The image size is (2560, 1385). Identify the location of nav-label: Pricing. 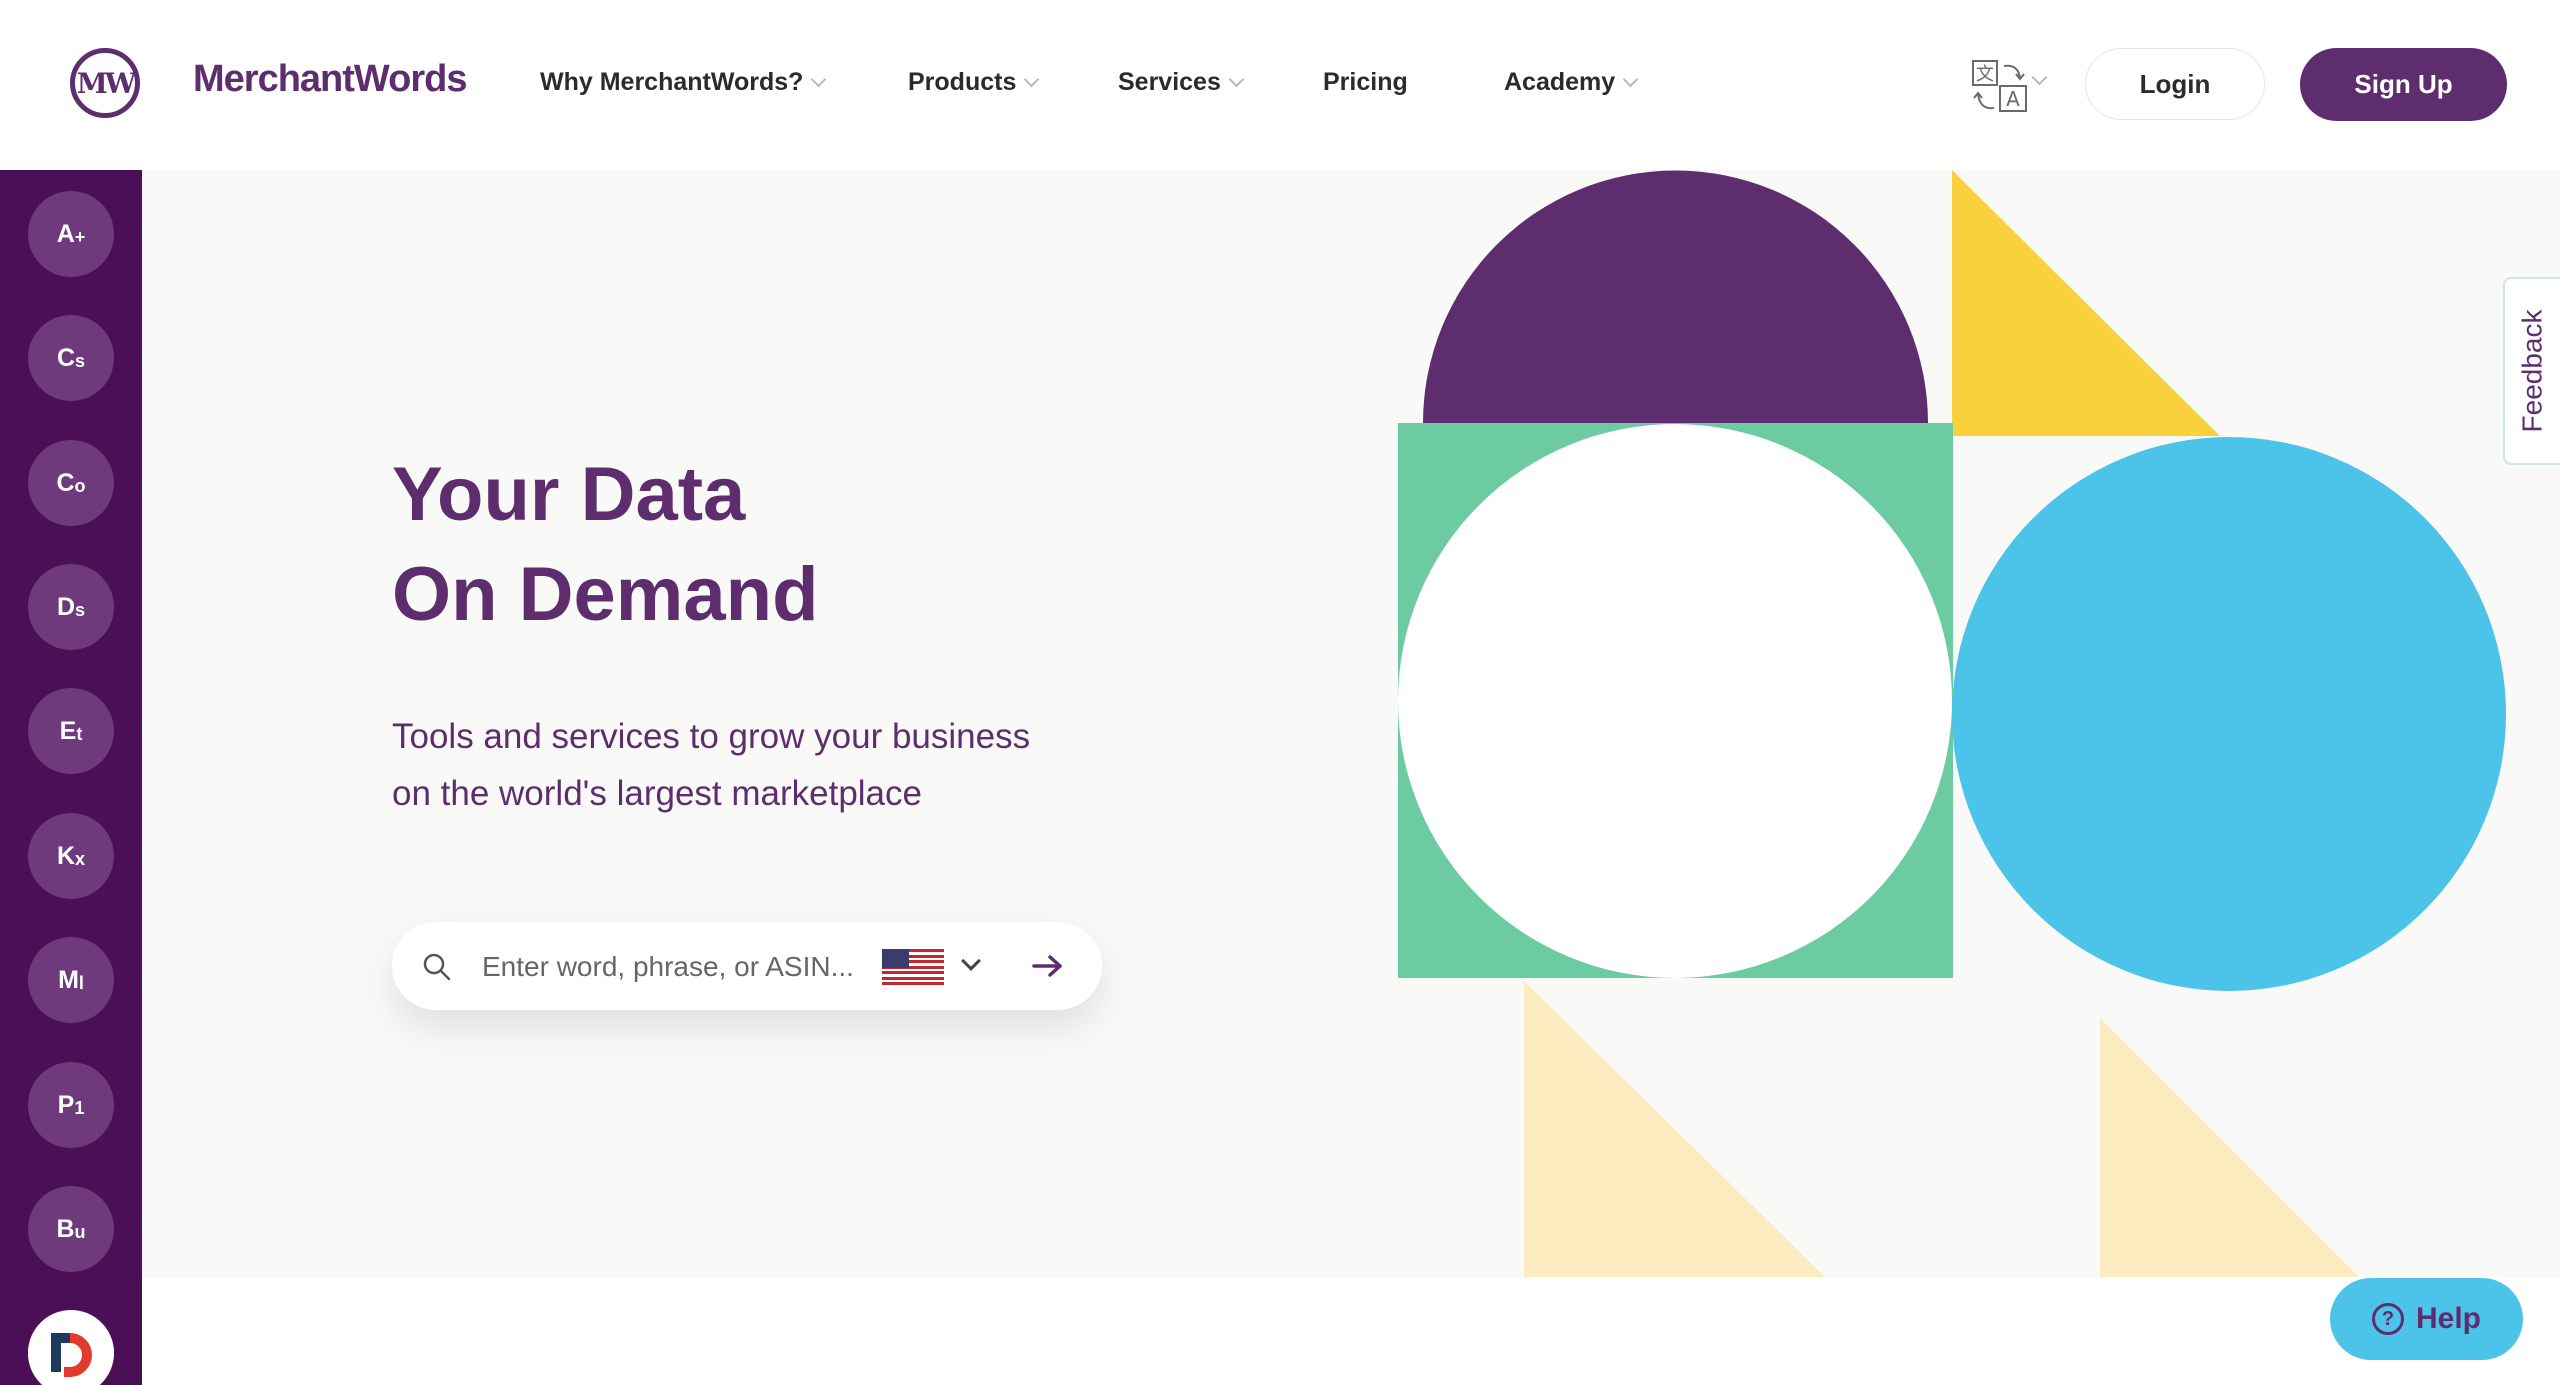
(1365, 82).